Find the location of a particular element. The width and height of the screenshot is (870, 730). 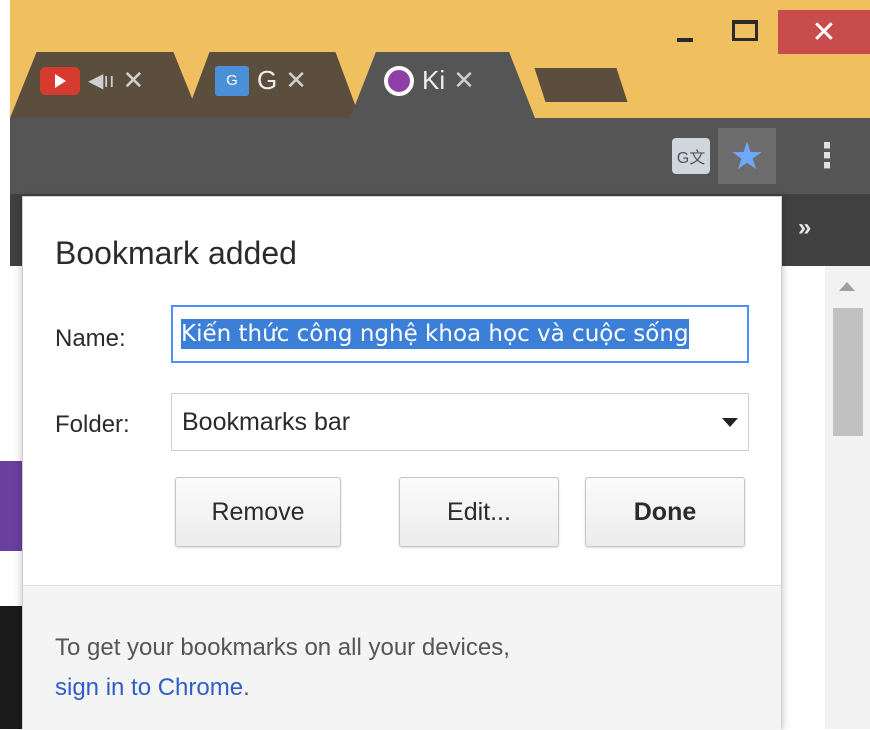

done-button: Done is located at coordinates (665, 512).